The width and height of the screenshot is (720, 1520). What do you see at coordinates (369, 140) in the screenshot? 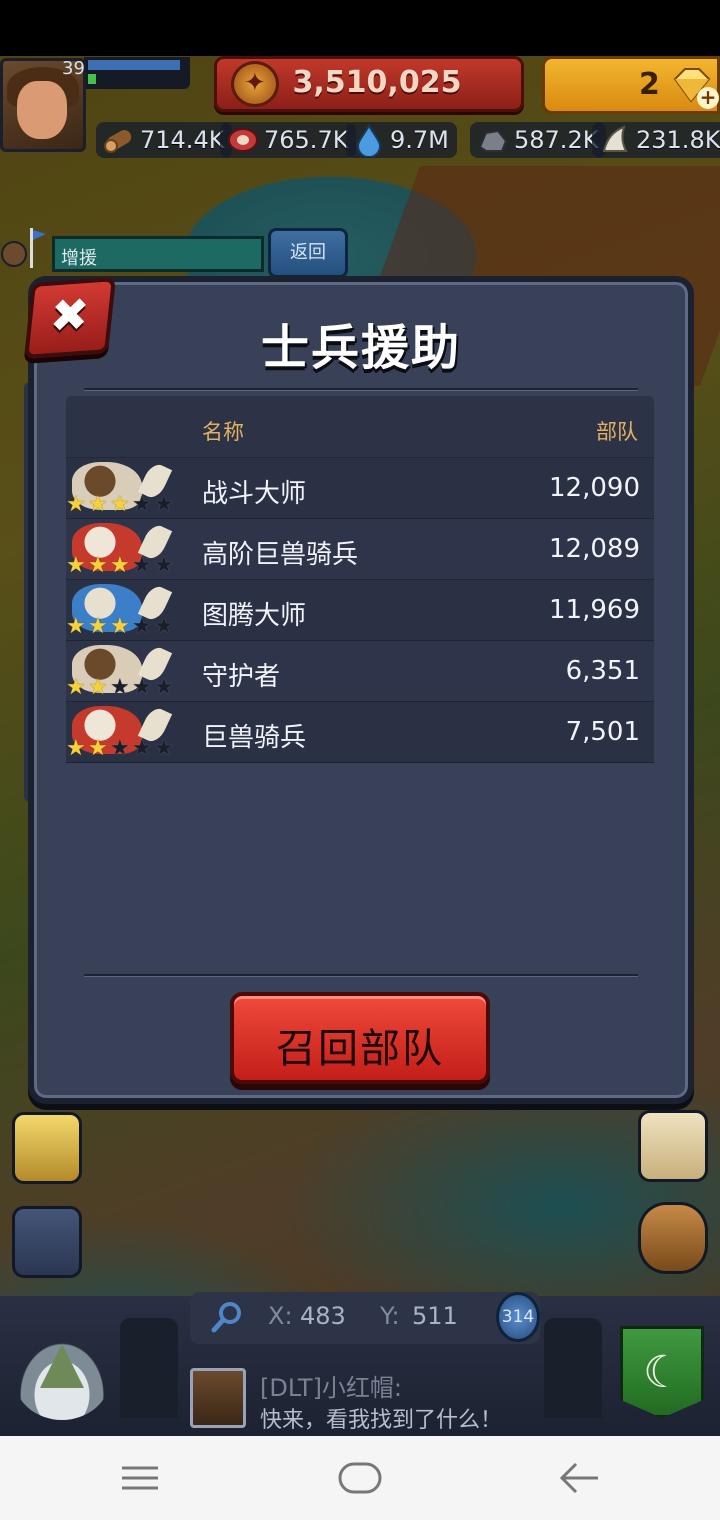
I see `water-icon` at bounding box center [369, 140].